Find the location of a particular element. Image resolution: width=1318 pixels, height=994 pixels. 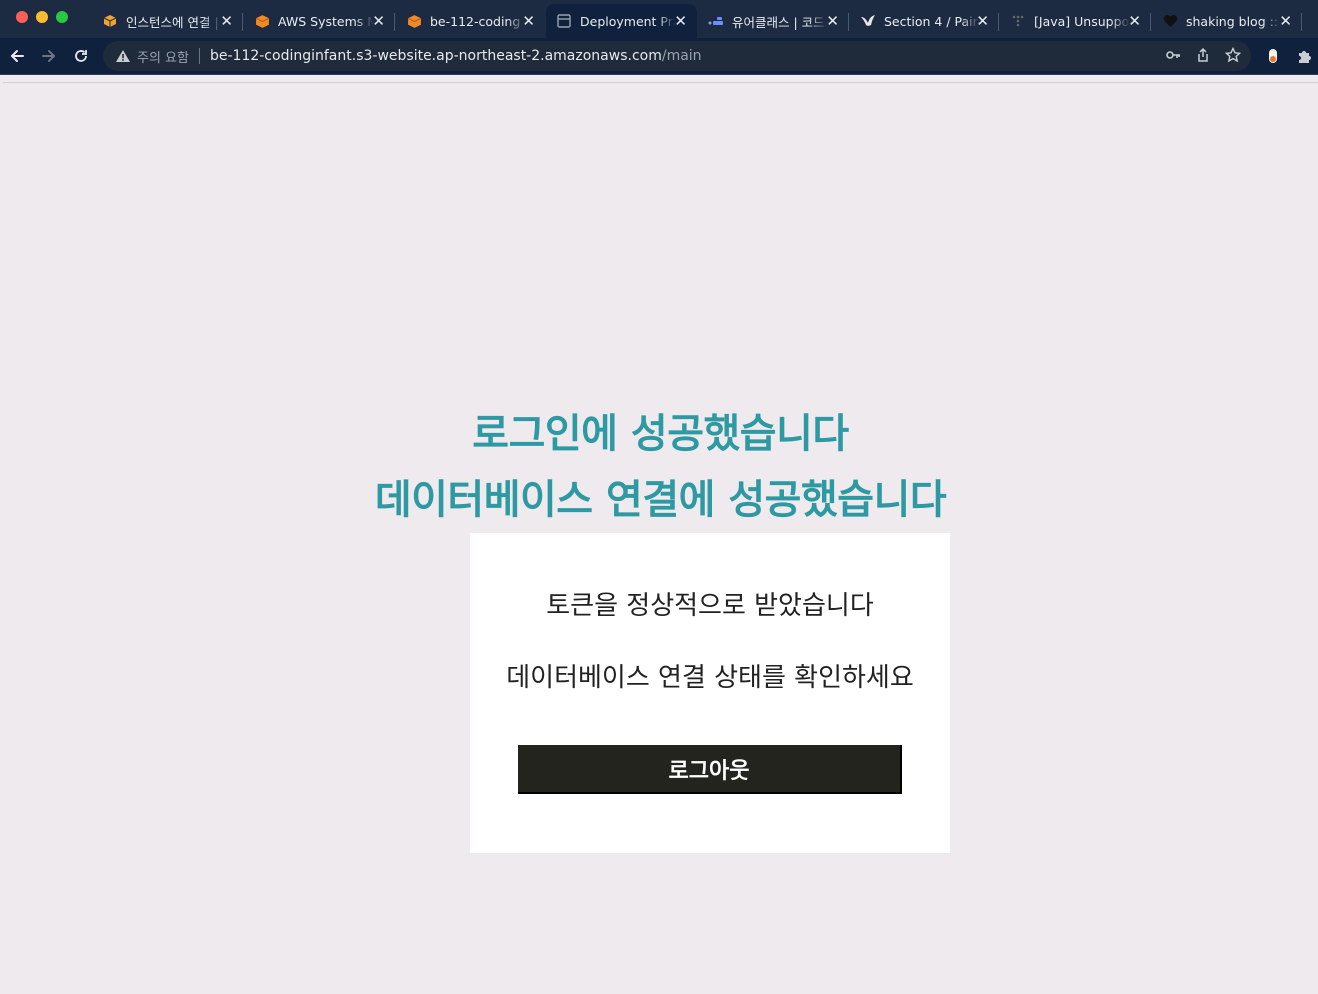

tab-title: be-112-coding is located at coordinates (475, 21).